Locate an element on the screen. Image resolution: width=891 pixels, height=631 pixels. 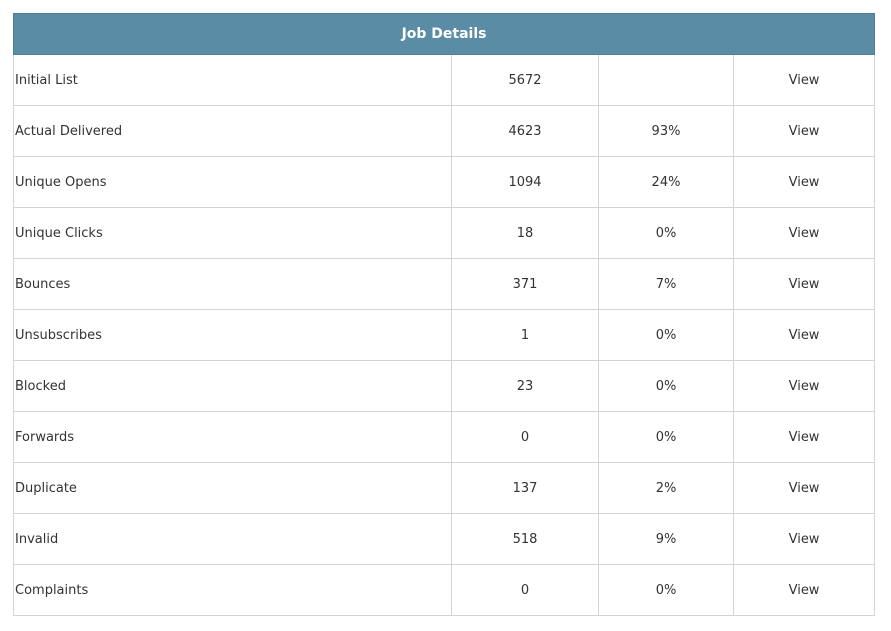
table-row: Unique Opens 1094 24% View is located at coordinates (444, 182).